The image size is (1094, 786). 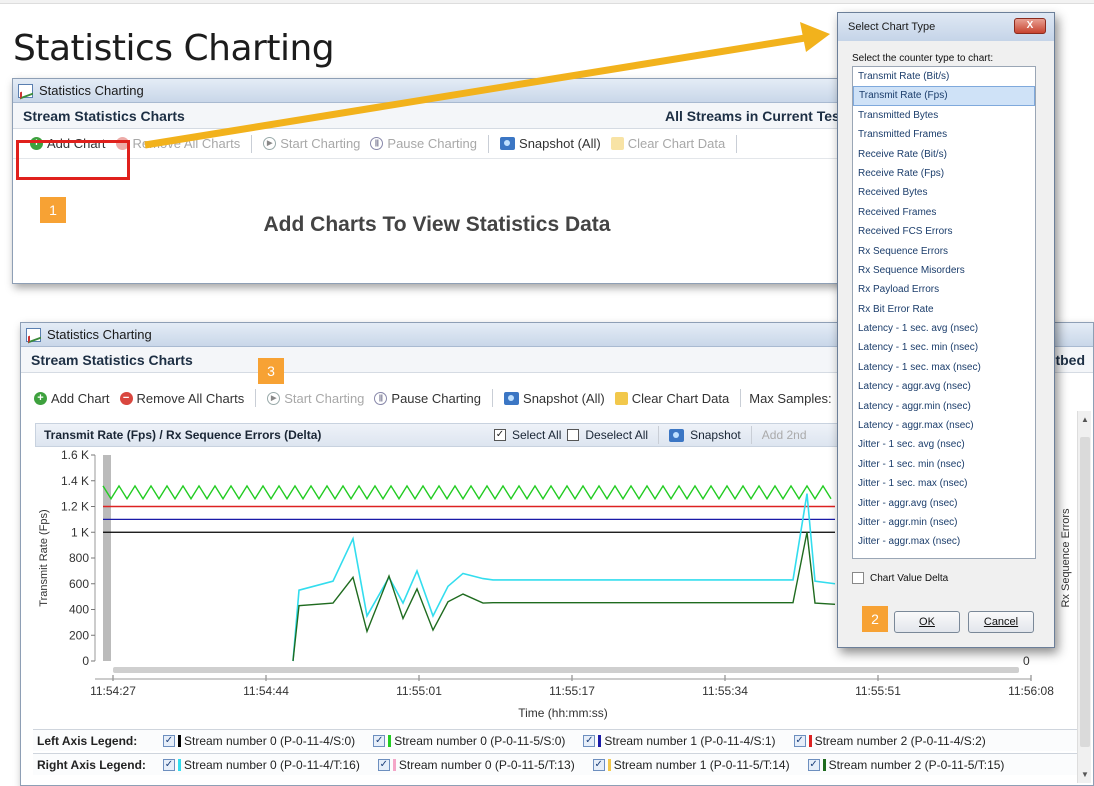 I want to click on counter-type-option: Received Frames, so click(x=944, y=212).